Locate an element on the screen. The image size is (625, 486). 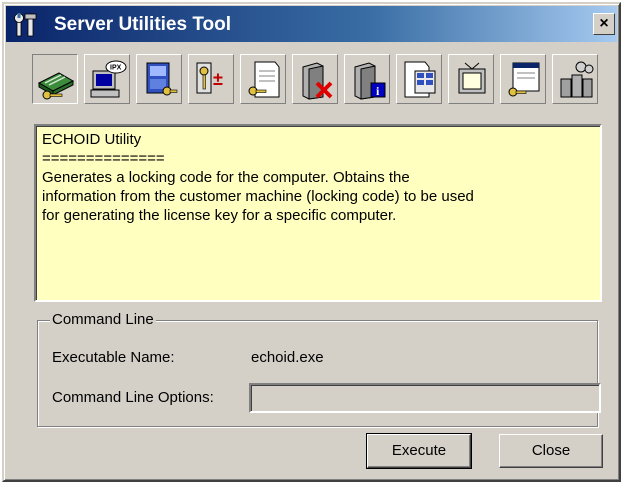
license-add-remove-icon: ± is located at coordinates (209, 78).